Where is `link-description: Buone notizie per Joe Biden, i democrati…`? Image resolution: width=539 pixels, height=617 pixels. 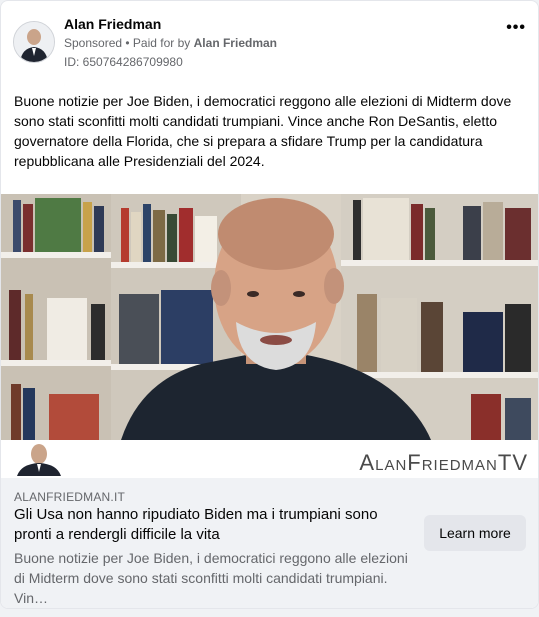
link-description: Buone notizie per Joe Biden, i democrati… is located at coordinates (211, 578).